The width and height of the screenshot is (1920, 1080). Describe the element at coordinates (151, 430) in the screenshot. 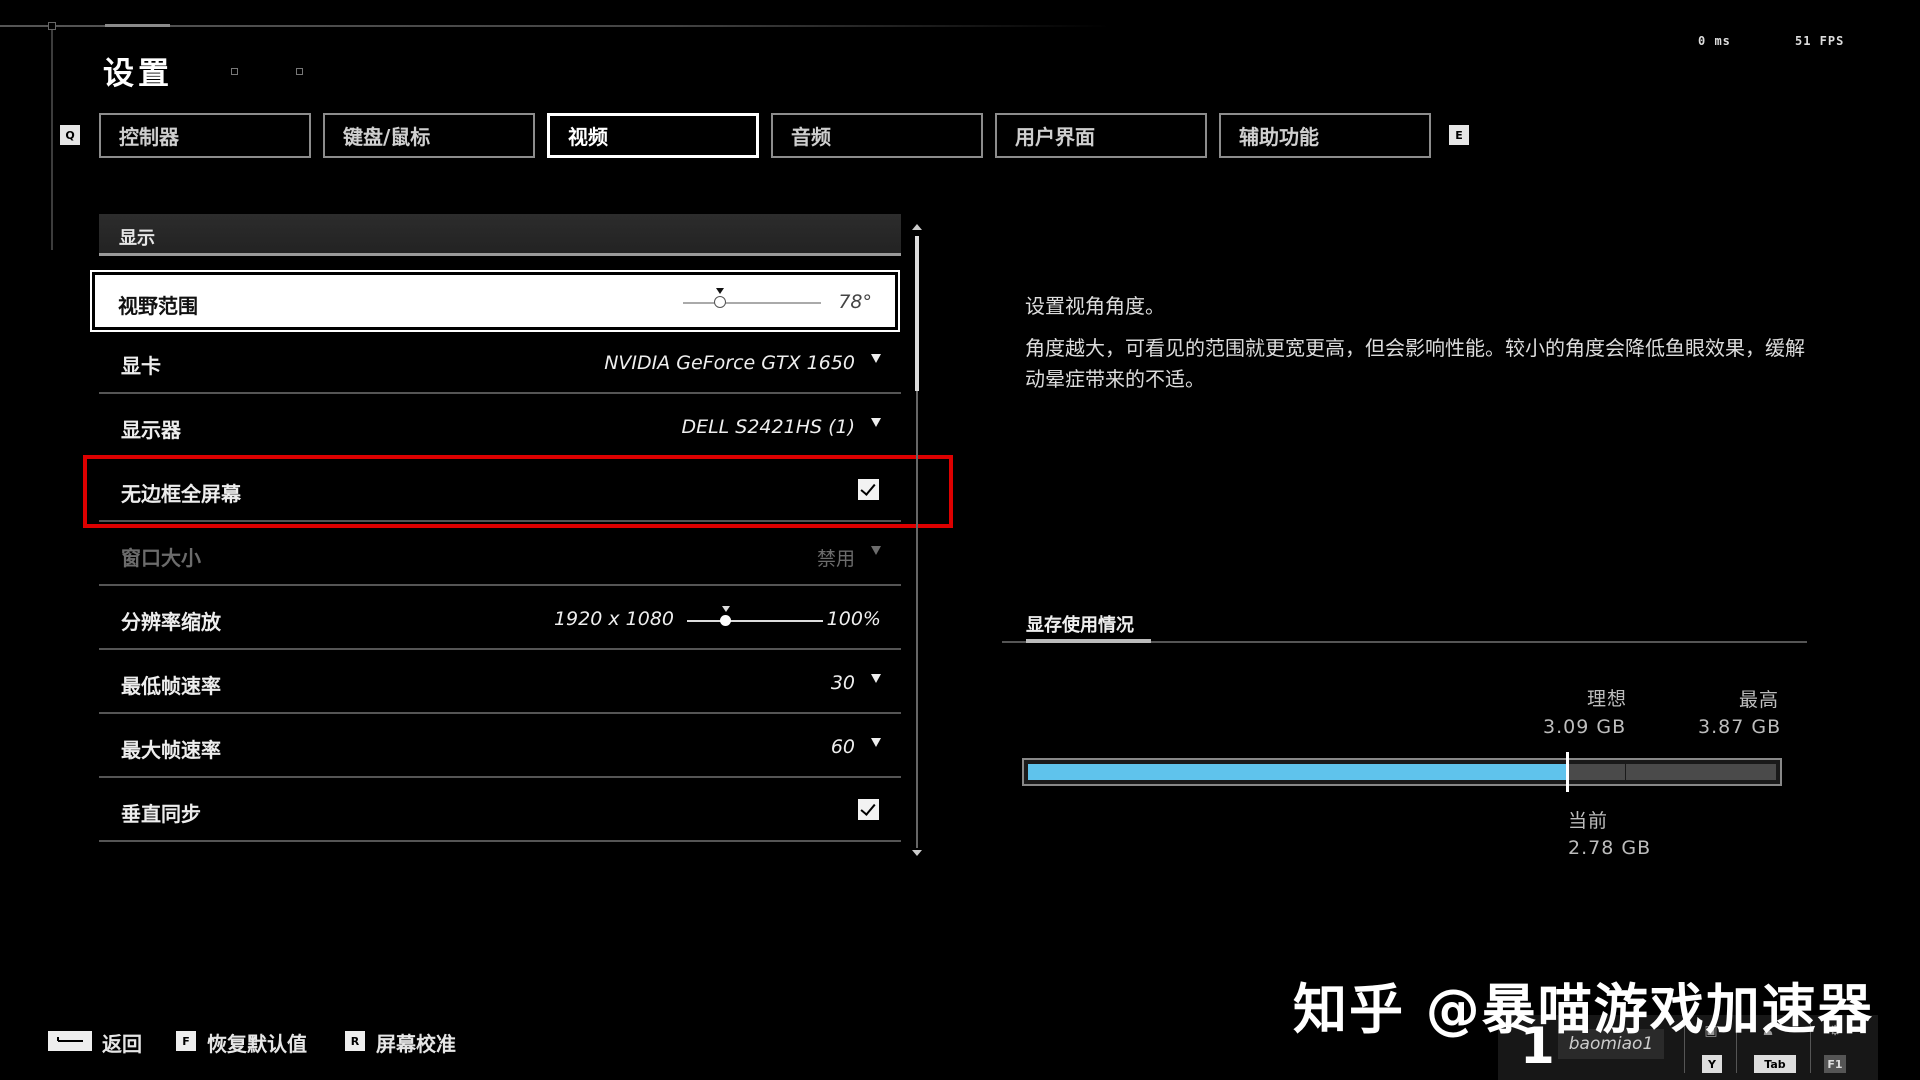

I see `setting-label: 显示器` at that location.